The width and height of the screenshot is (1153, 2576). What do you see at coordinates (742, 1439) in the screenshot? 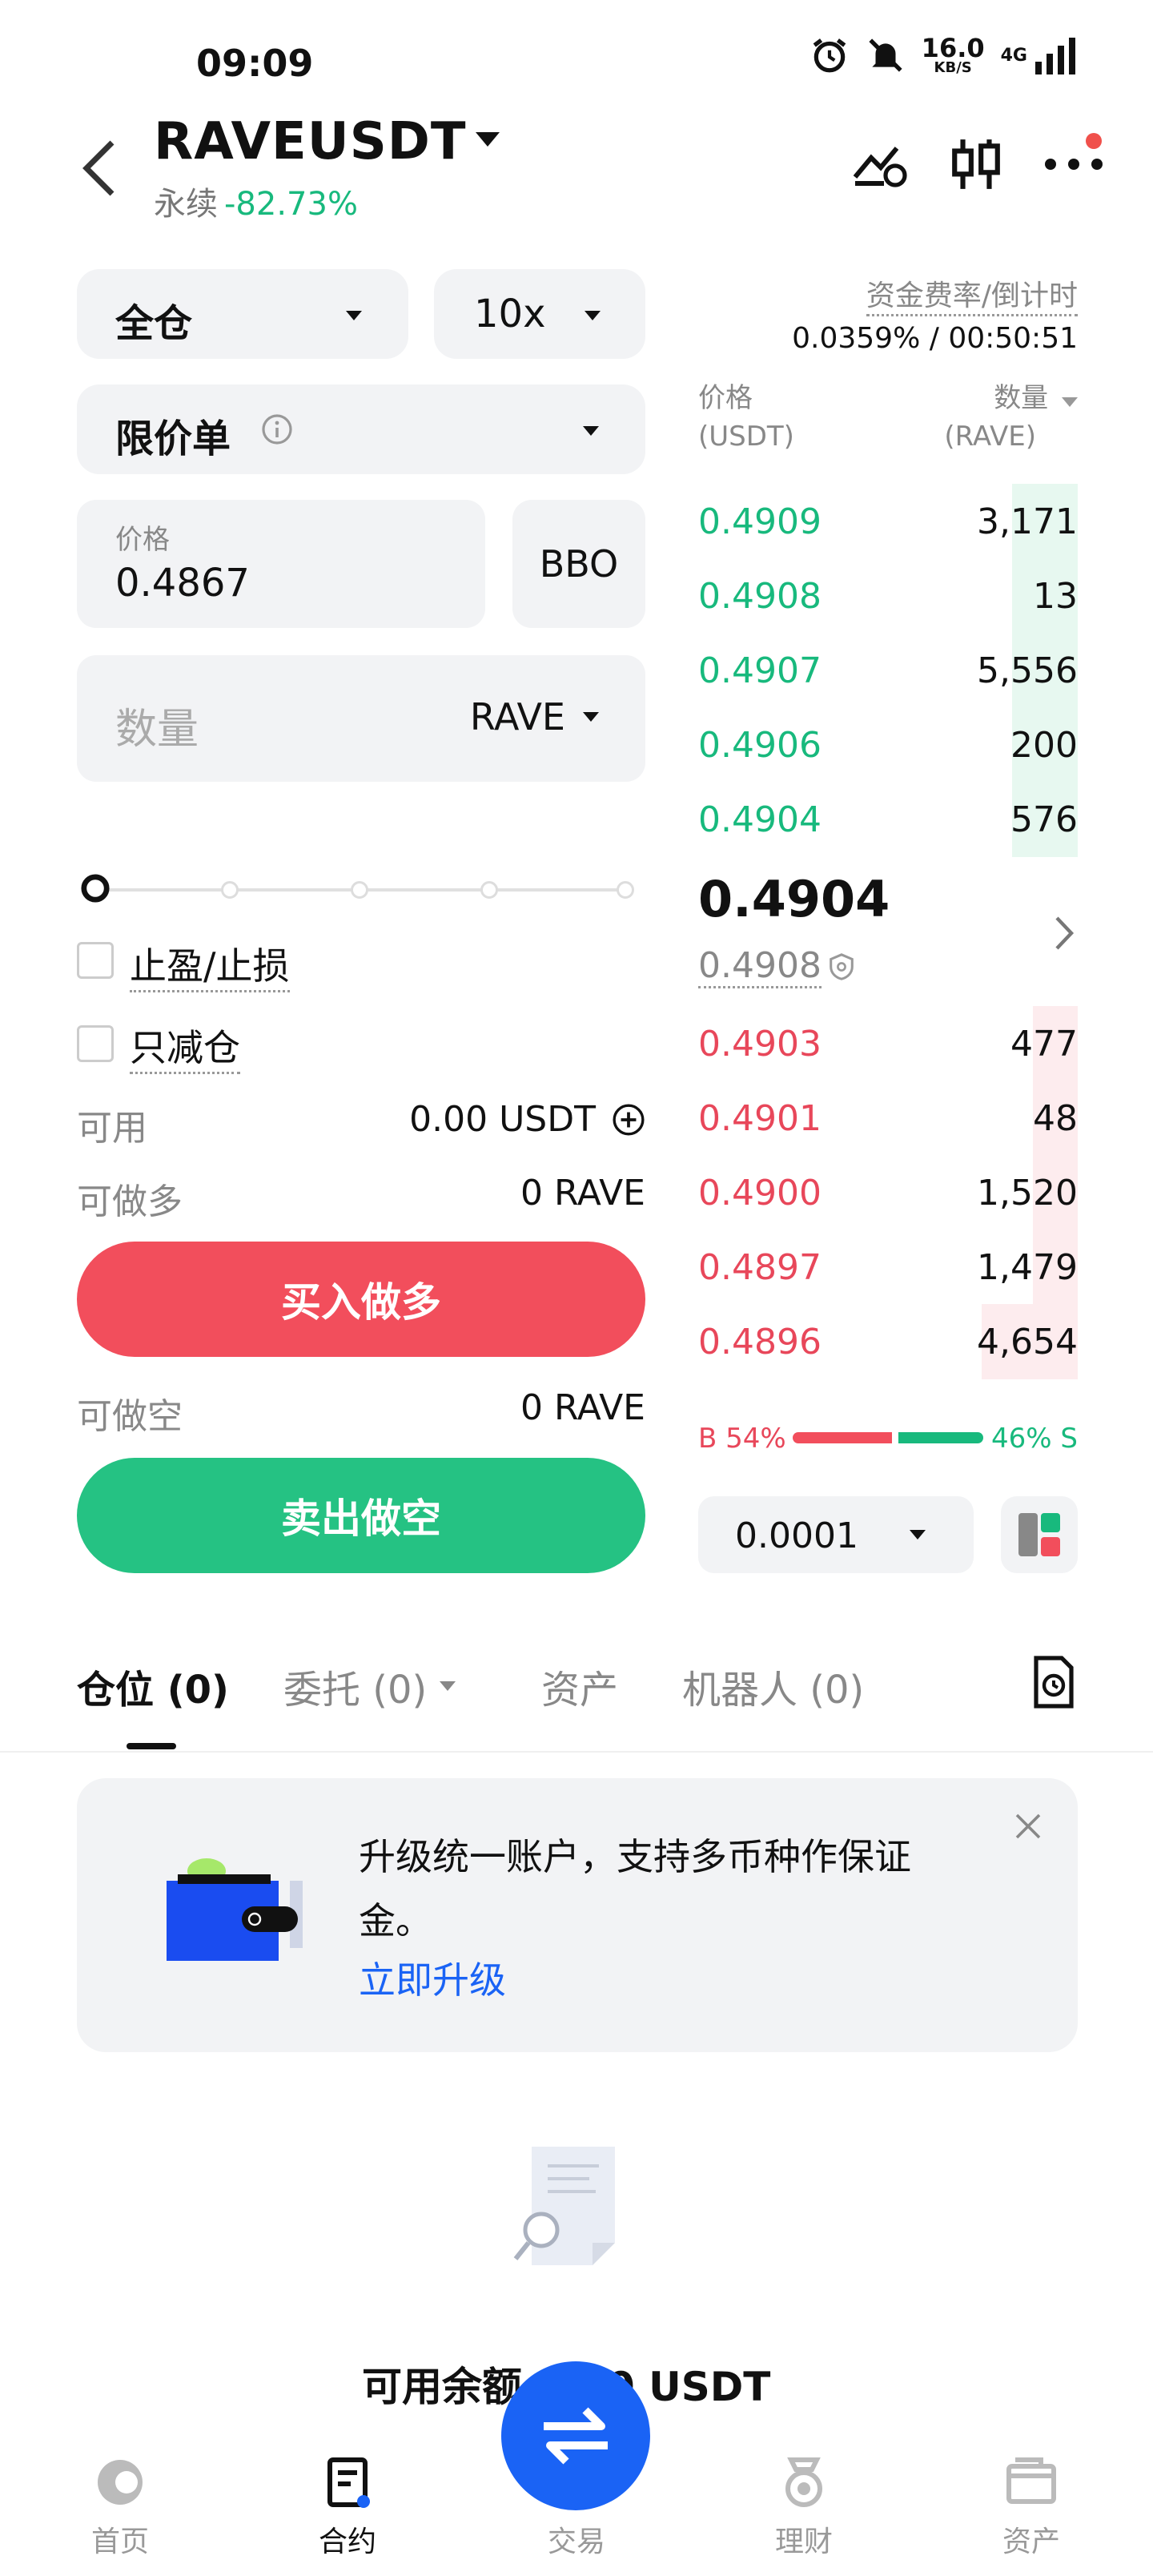
I see `buy-ratio: B 54%` at bounding box center [742, 1439].